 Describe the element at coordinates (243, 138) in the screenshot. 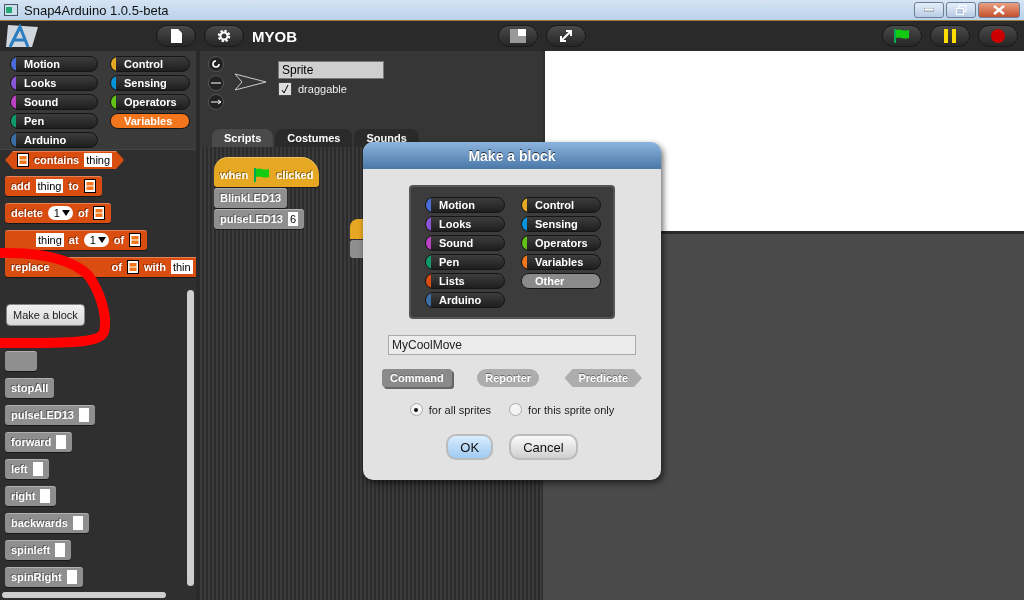

I see `tab: Scripts` at that location.